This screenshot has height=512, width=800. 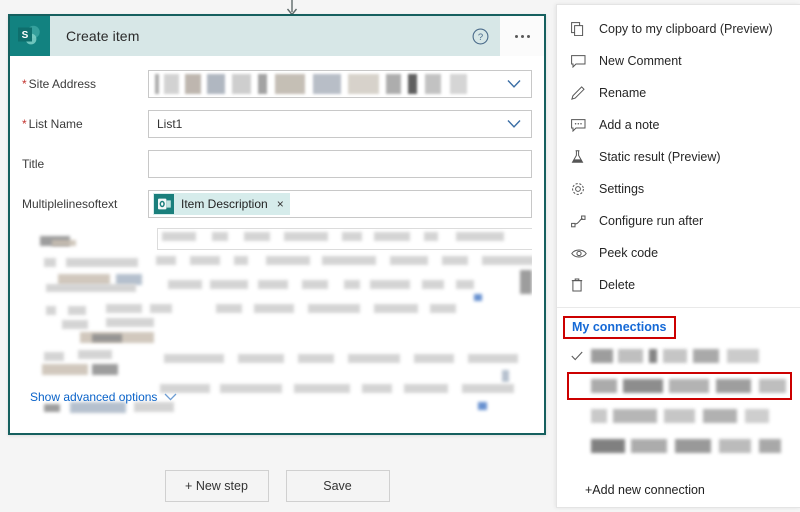 What do you see at coordinates (651, 221) in the screenshot?
I see `menu-item-label: Configure run after` at bounding box center [651, 221].